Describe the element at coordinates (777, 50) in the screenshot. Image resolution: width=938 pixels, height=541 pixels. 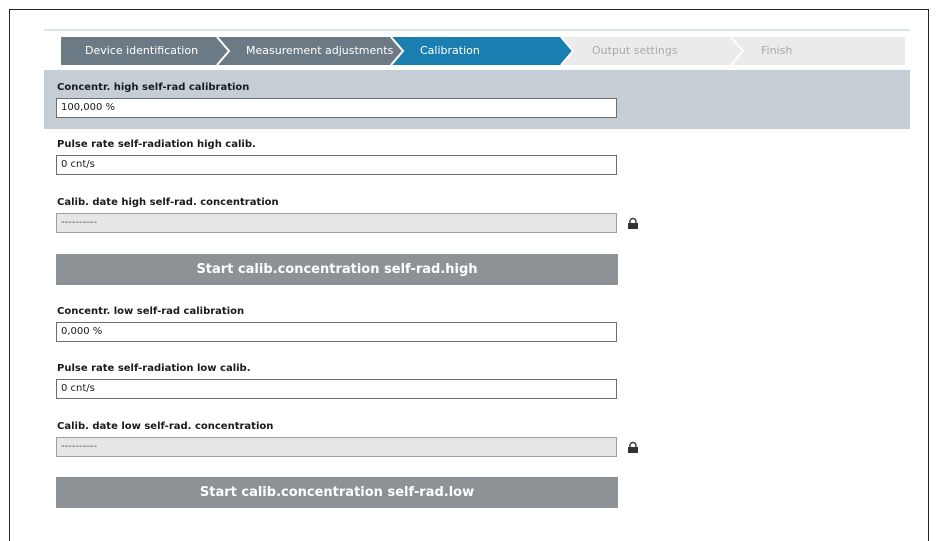
I see `step-label: Finish` at that location.